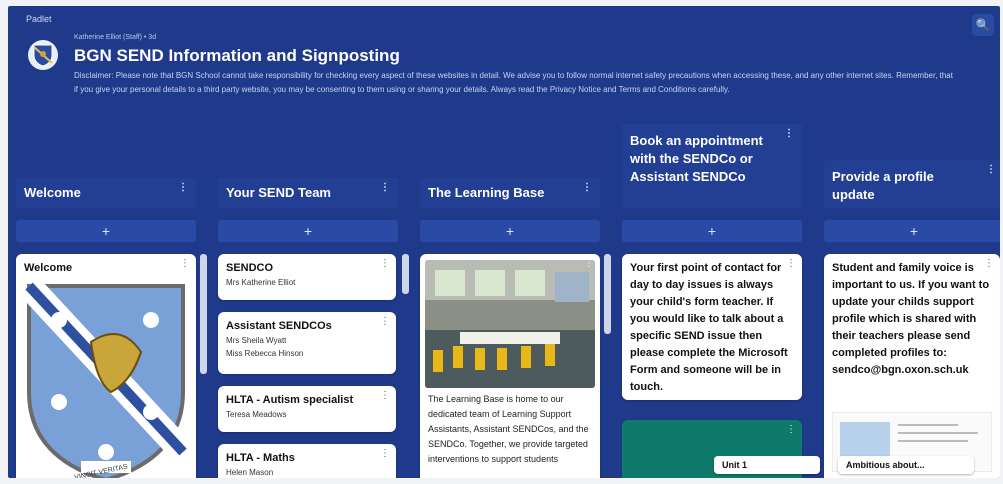  What do you see at coordinates (39, 19) in the screenshot?
I see `padlet-brand: Padlet` at bounding box center [39, 19].